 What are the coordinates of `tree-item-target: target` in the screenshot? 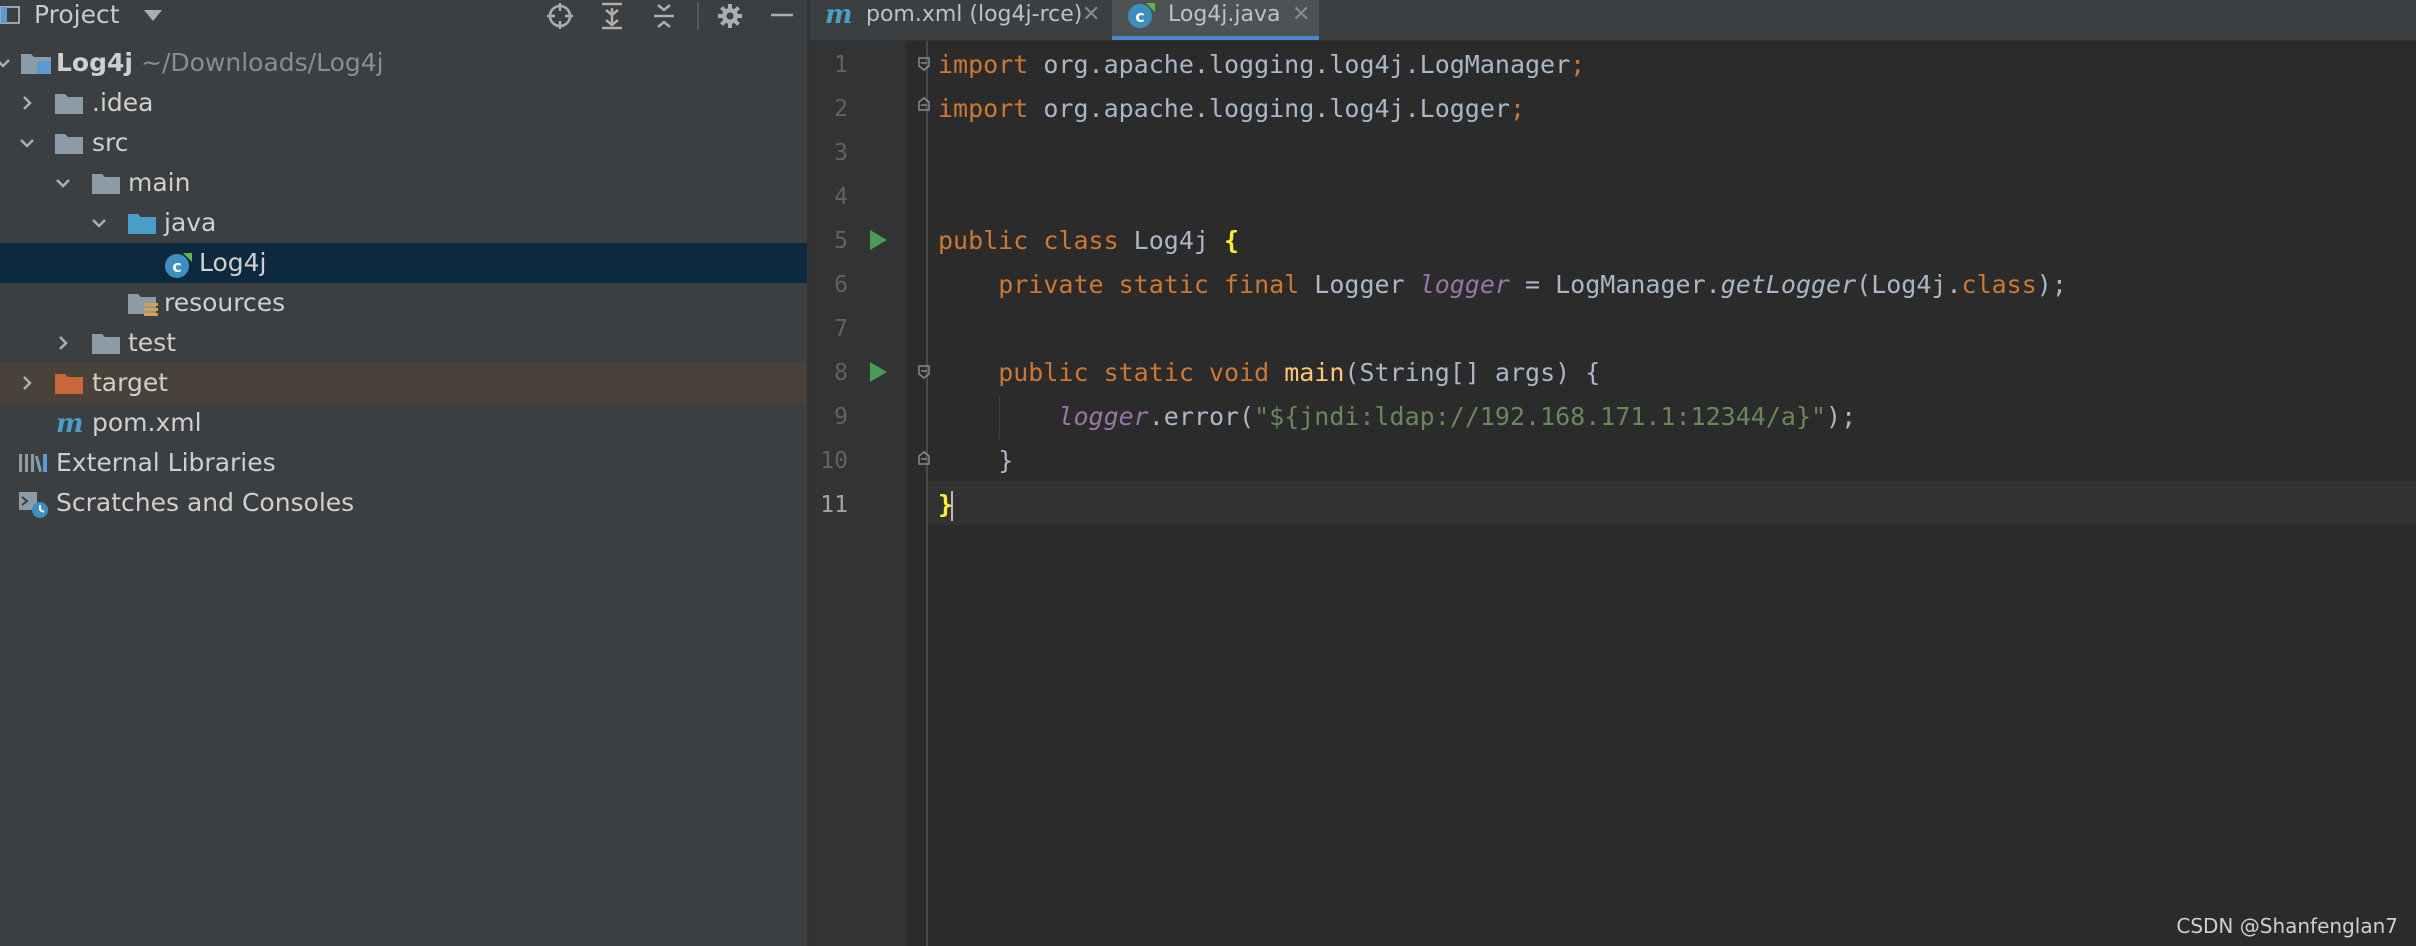 It's located at (403, 383).